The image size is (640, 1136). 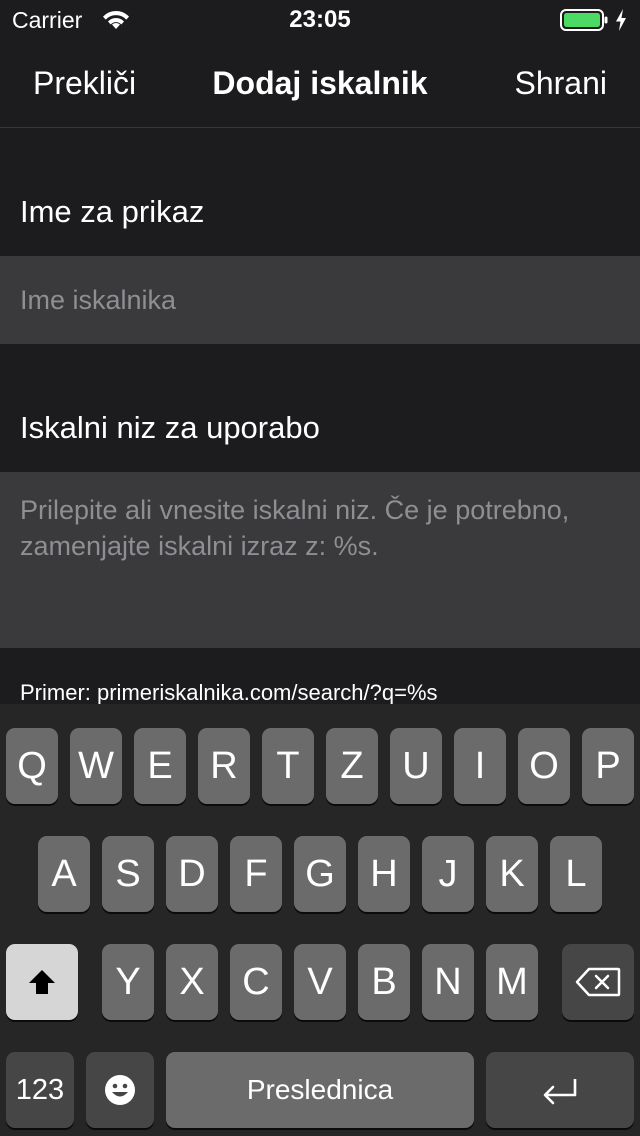 What do you see at coordinates (96, 766) in the screenshot?
I see `key-w: W` at bounding box center [96, 766].